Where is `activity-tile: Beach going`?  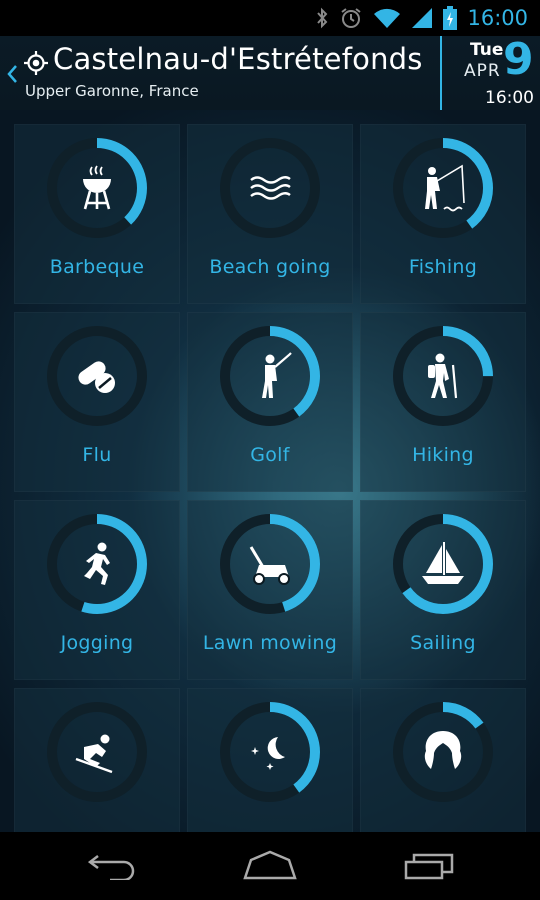 activity-tile: Beach going is located at coordinates (270, 214).